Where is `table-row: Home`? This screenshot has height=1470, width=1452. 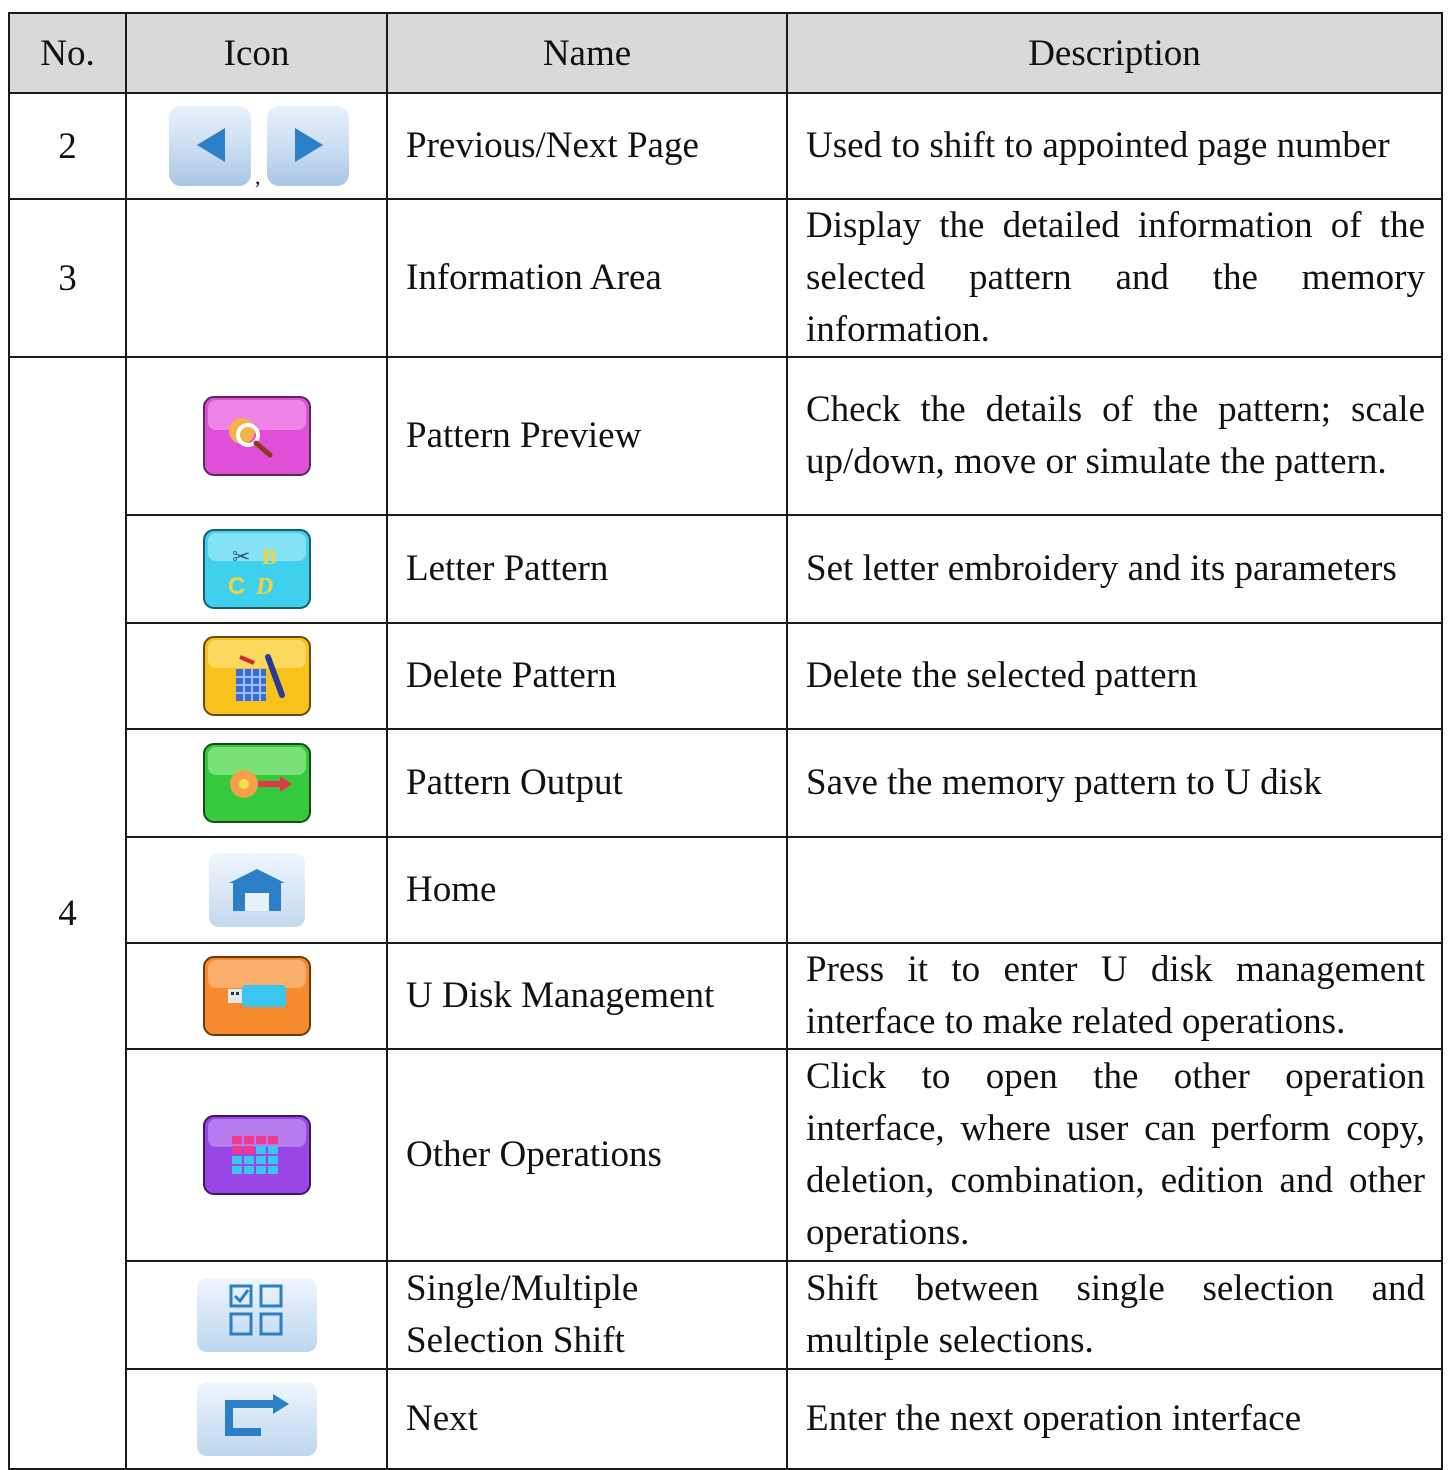 table-row: Home is located at coordinates (726, 890).